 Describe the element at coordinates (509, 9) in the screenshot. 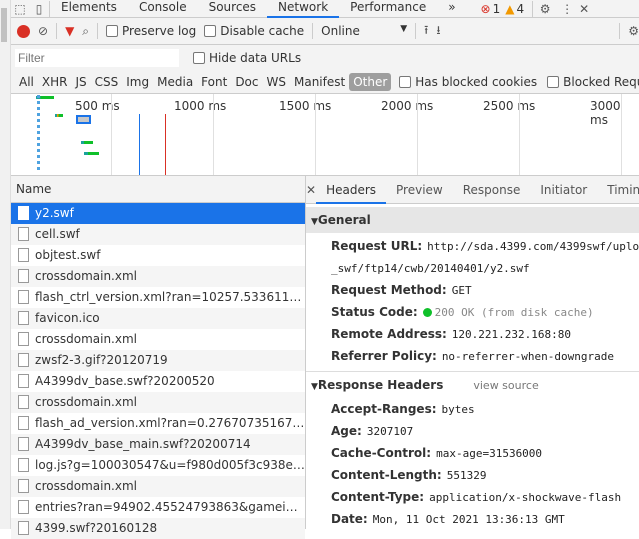

I see `warning-icon: ▲` at that location.